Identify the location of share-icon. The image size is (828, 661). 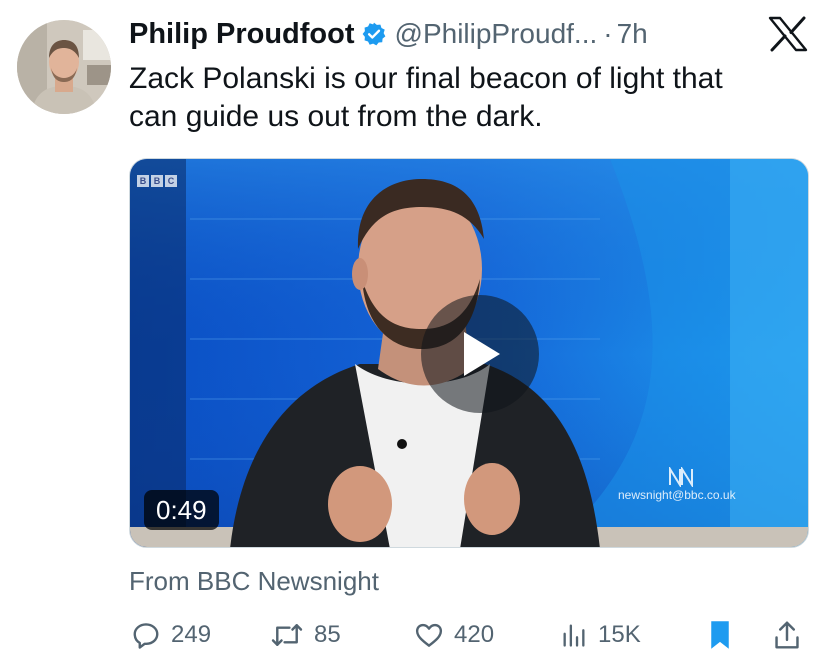
(787, 635).